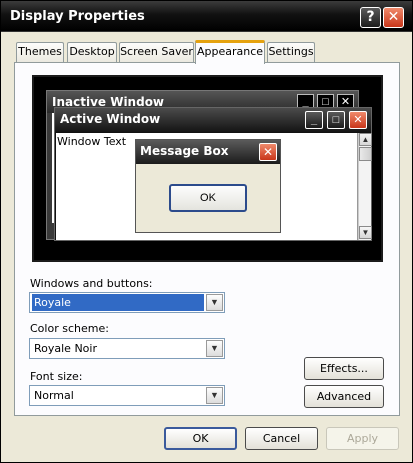 This screenshot has width=413, height=463. What do you see at coordinates (184, 151) in the screenshot?
I see `message-box-title: Message Box` at bounding box center [184, 151].